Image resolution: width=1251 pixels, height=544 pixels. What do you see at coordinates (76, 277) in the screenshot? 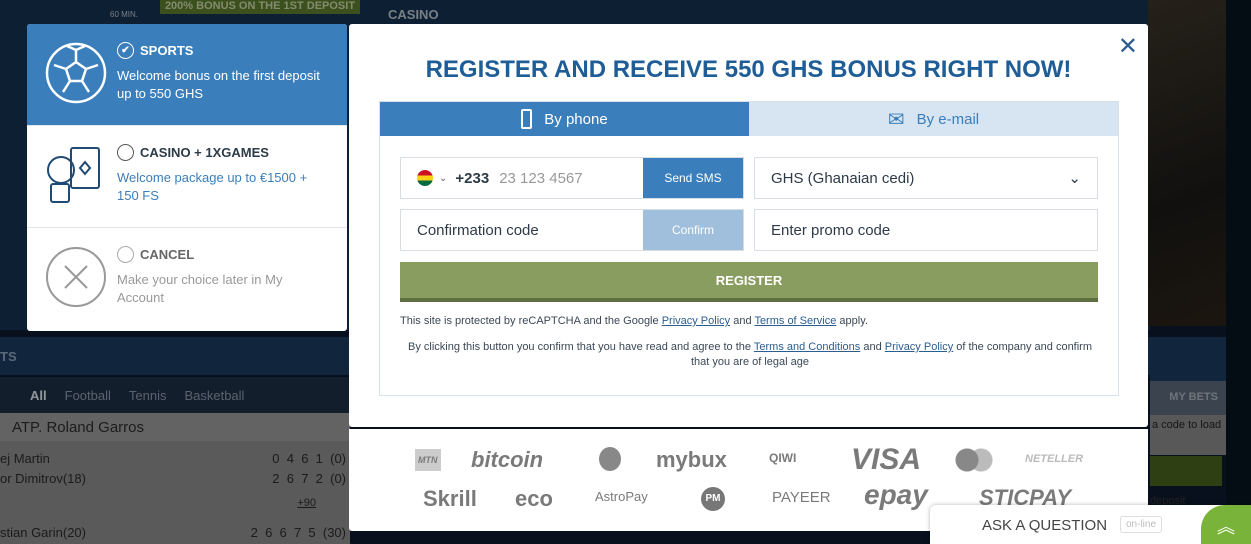
I see `cancel-x-icon` at bounding box center [76, 277].